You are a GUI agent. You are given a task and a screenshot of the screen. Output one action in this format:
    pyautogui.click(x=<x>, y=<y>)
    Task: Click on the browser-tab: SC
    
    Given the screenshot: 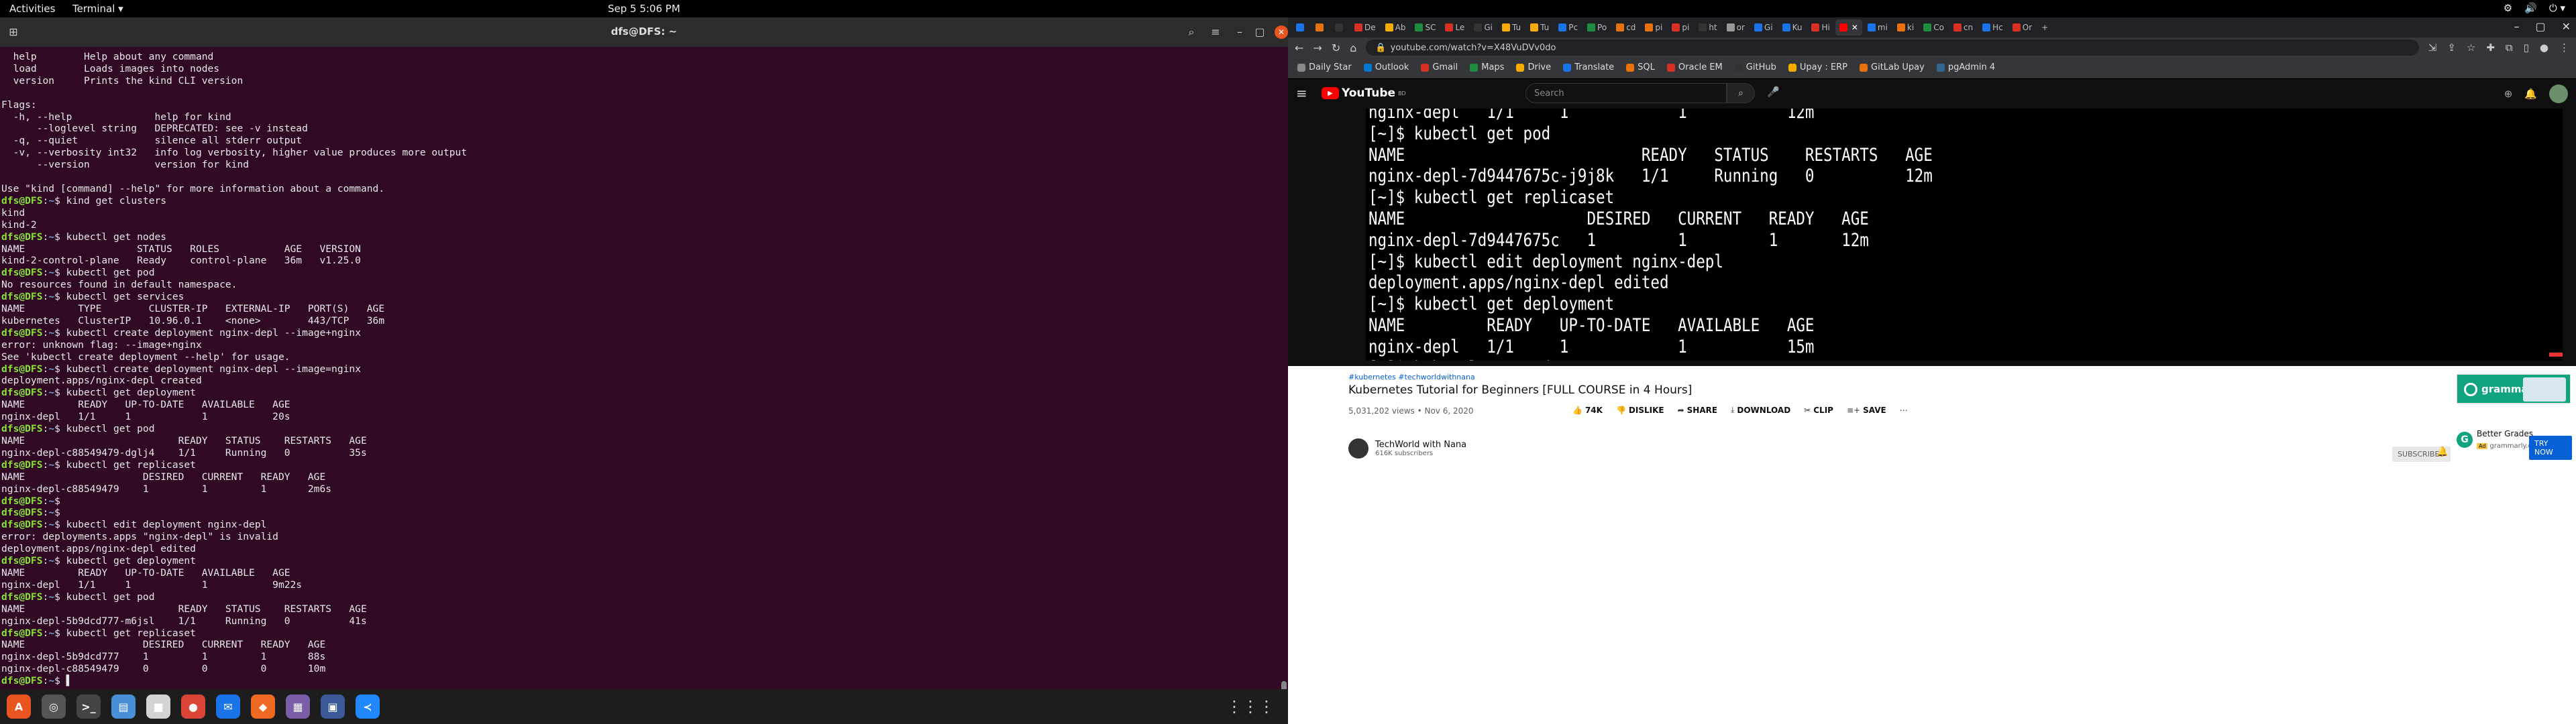 What is the action you would take?
    pyautogui.click(x=1425, y=27)
    